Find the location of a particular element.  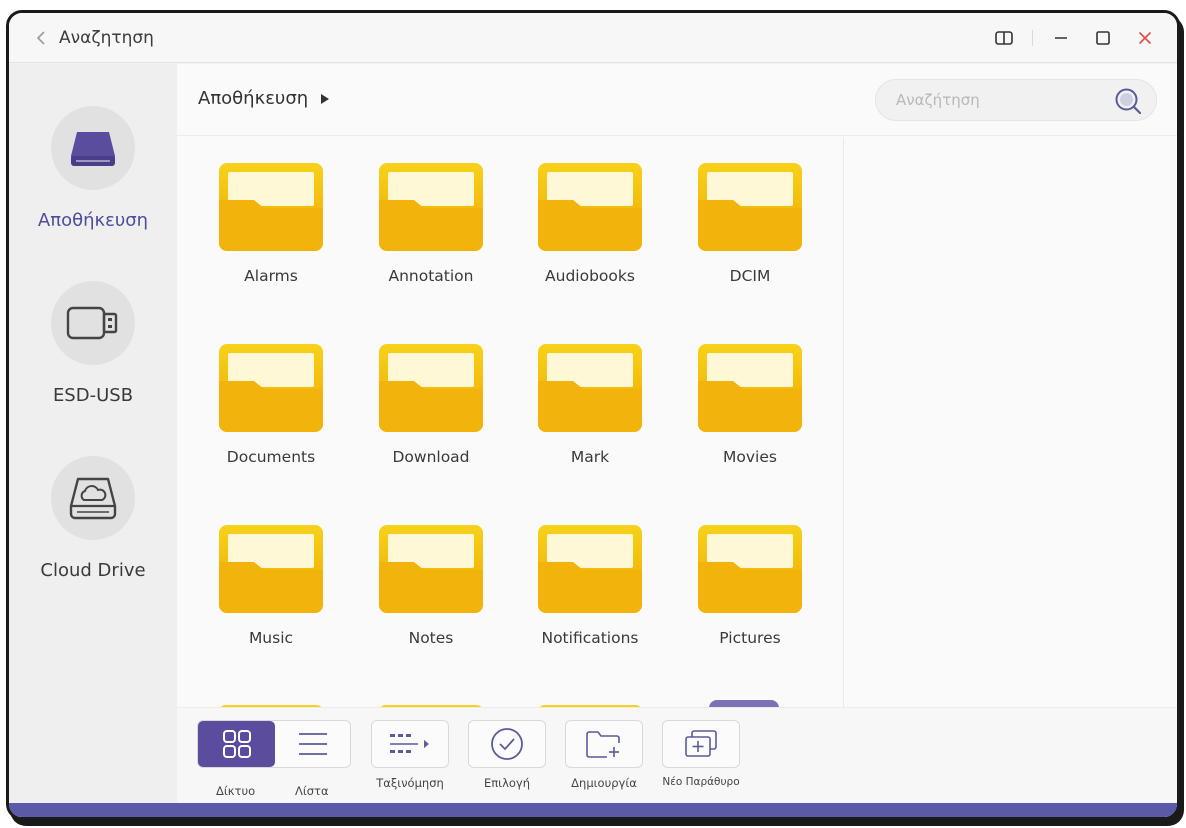

caret-right-icon is located at coordinates (325, 98).